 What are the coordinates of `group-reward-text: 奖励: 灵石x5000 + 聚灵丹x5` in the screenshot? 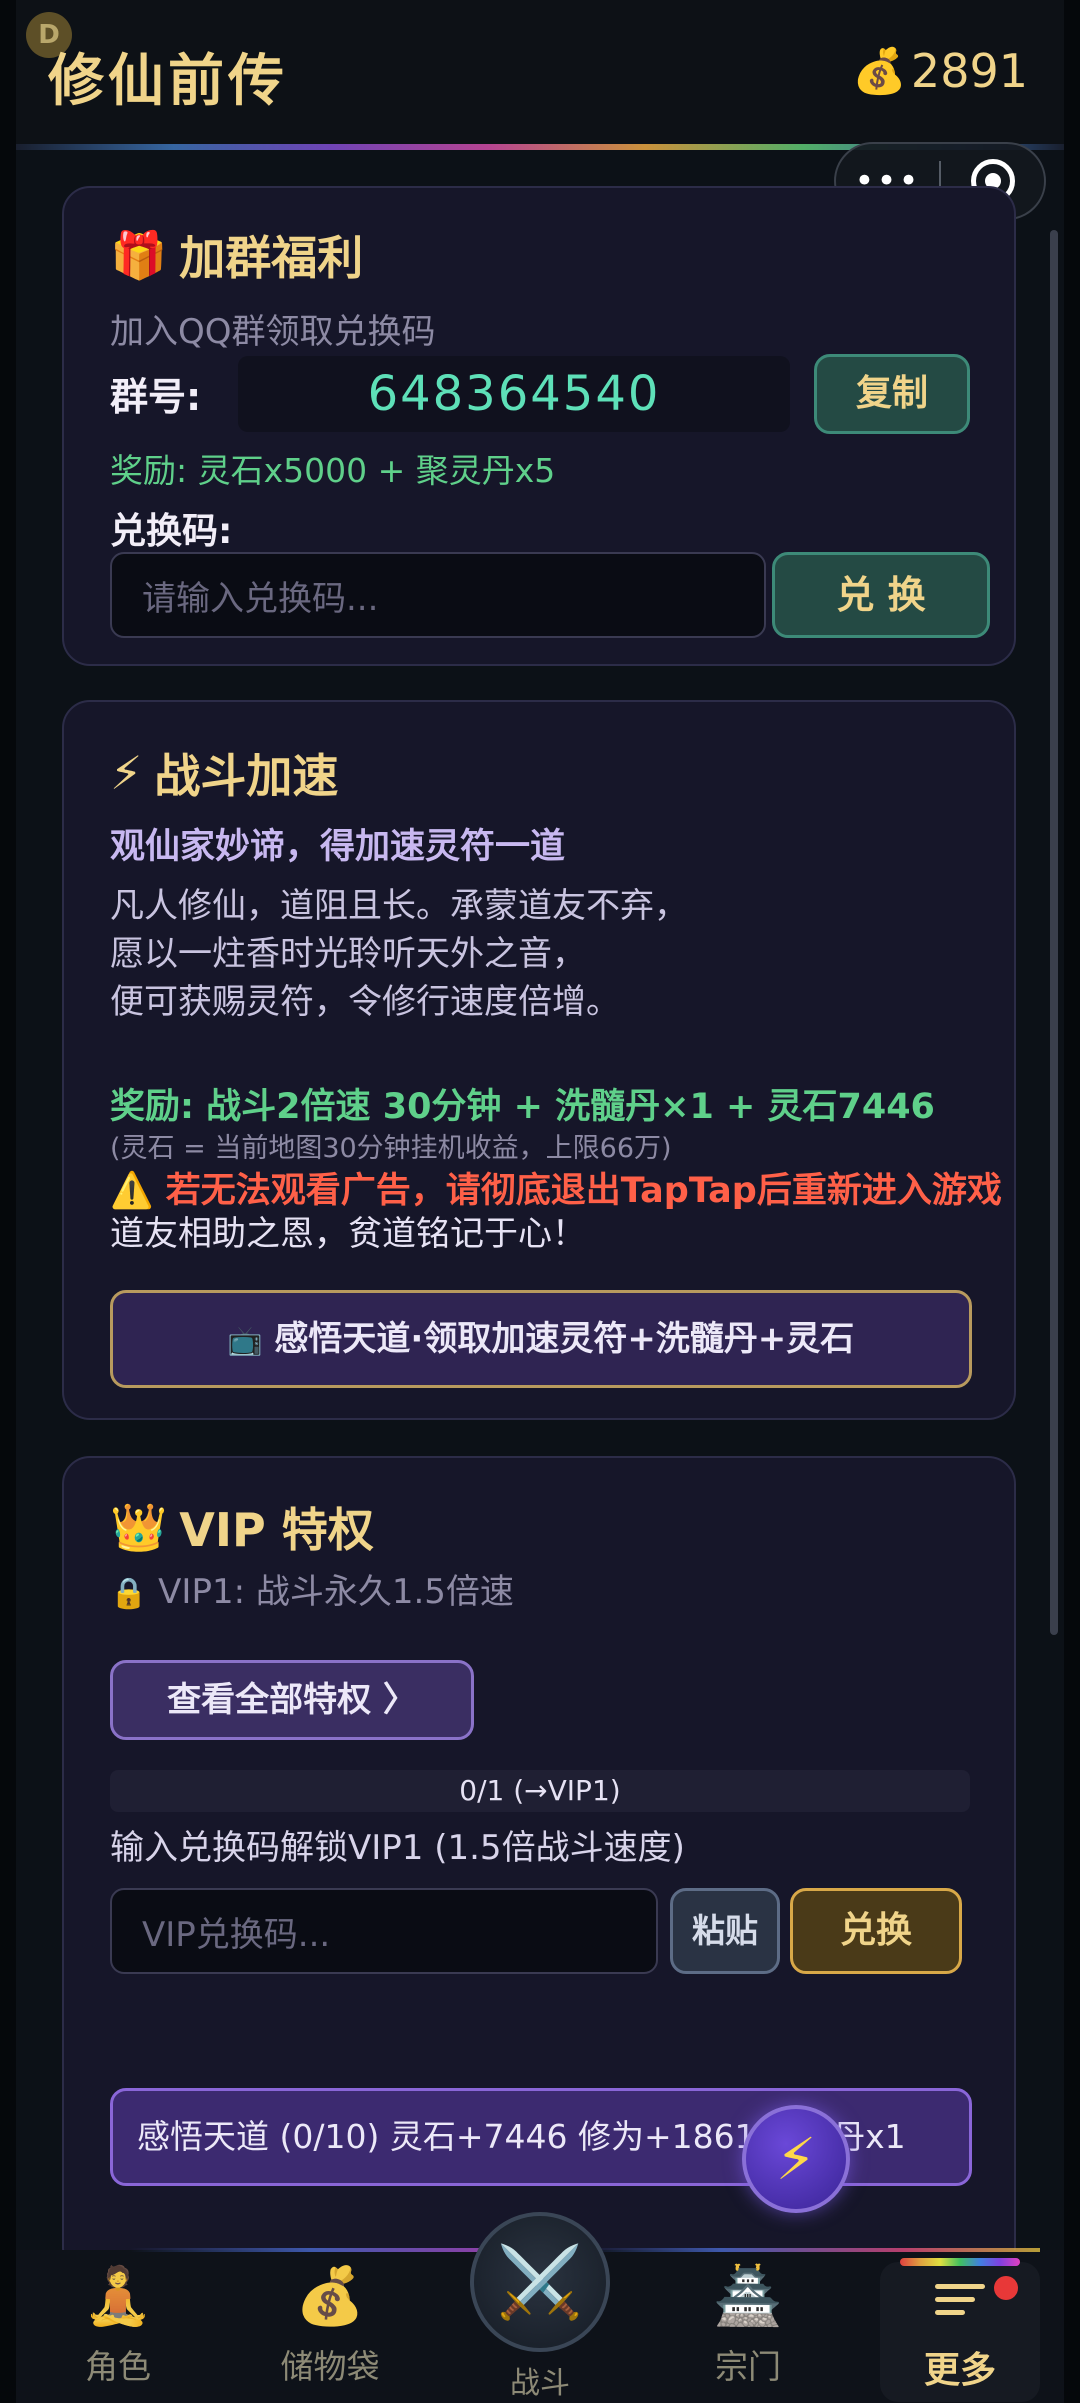 It's located at (333, 470).